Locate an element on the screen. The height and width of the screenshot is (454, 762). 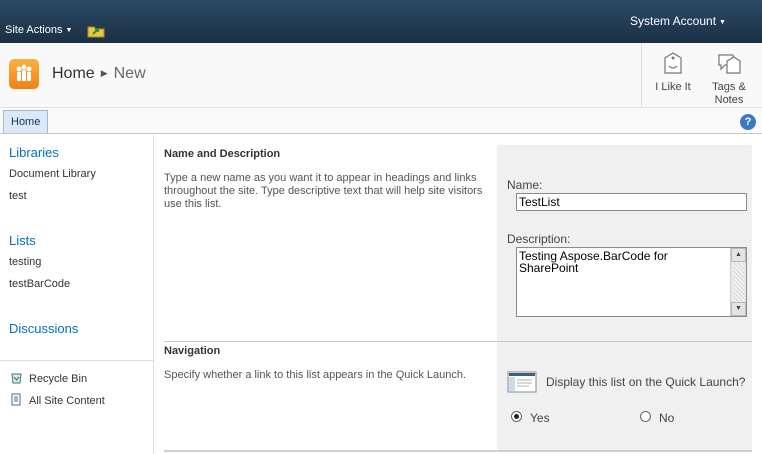
section-heading-name-description: Name and Description is located at coordinates (222, 154).